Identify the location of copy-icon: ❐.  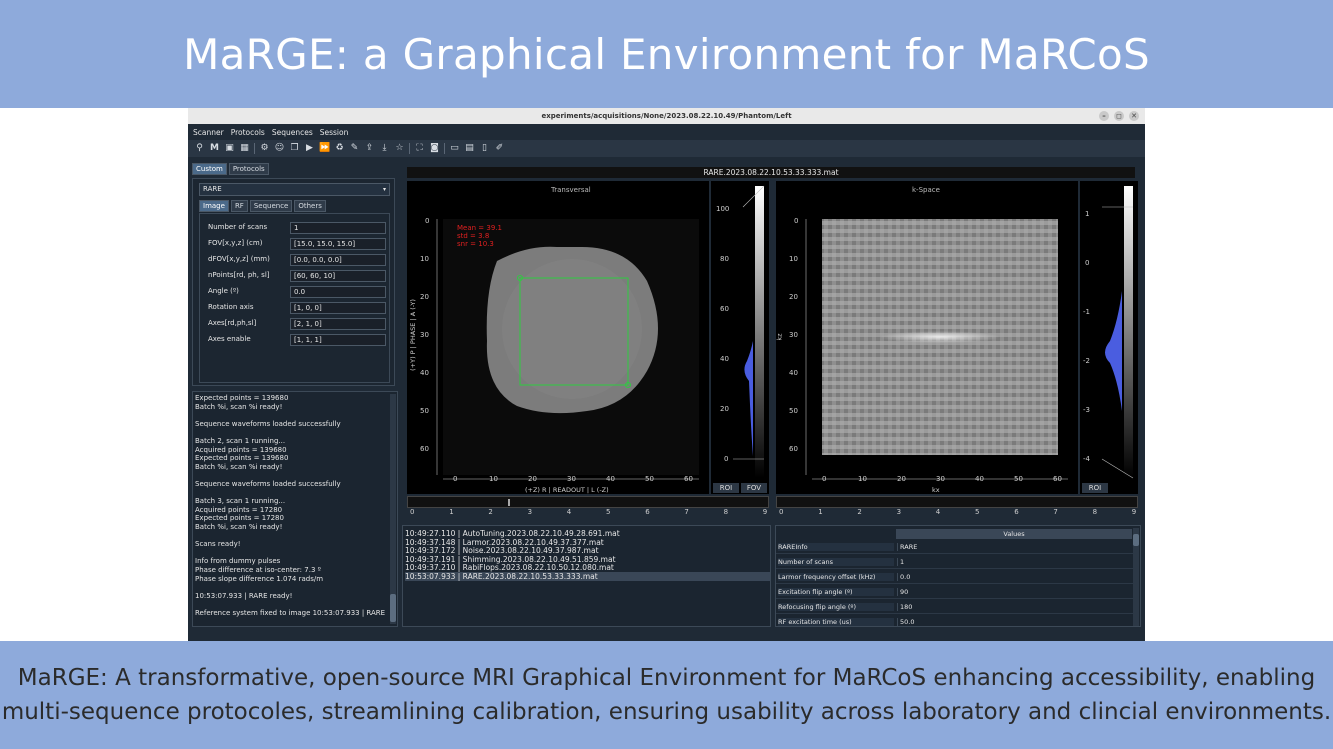
(294, 148).